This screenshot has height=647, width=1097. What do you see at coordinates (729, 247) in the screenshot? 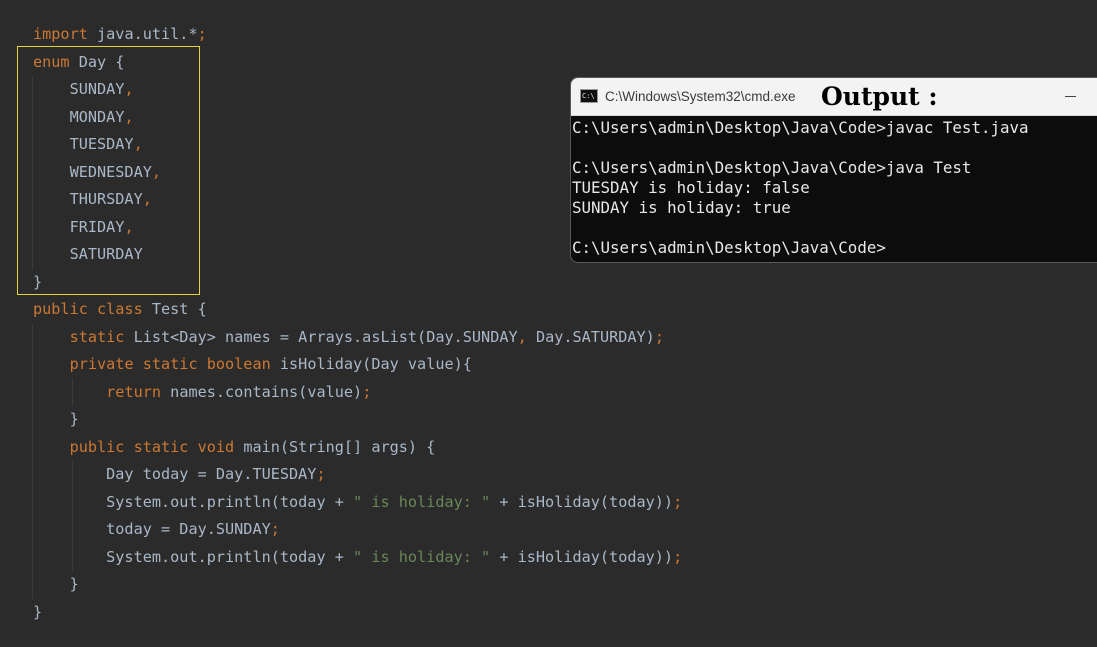
I see `console-line: C:\Users\admin\Desktop\Java\Code>` at bounding box center [729, 247].